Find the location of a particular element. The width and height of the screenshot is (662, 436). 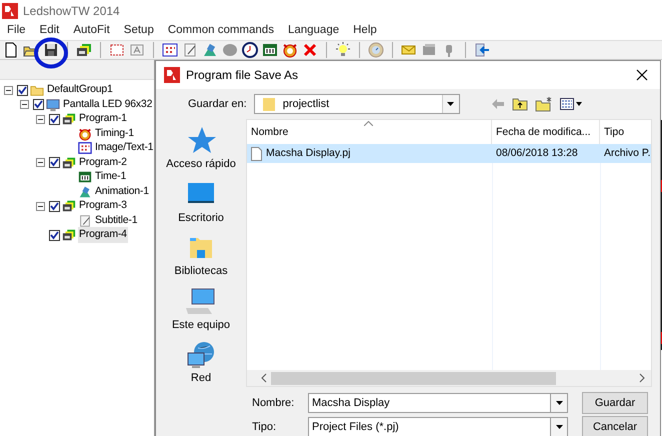

shapes-icon is located at coordinates (210, 50).